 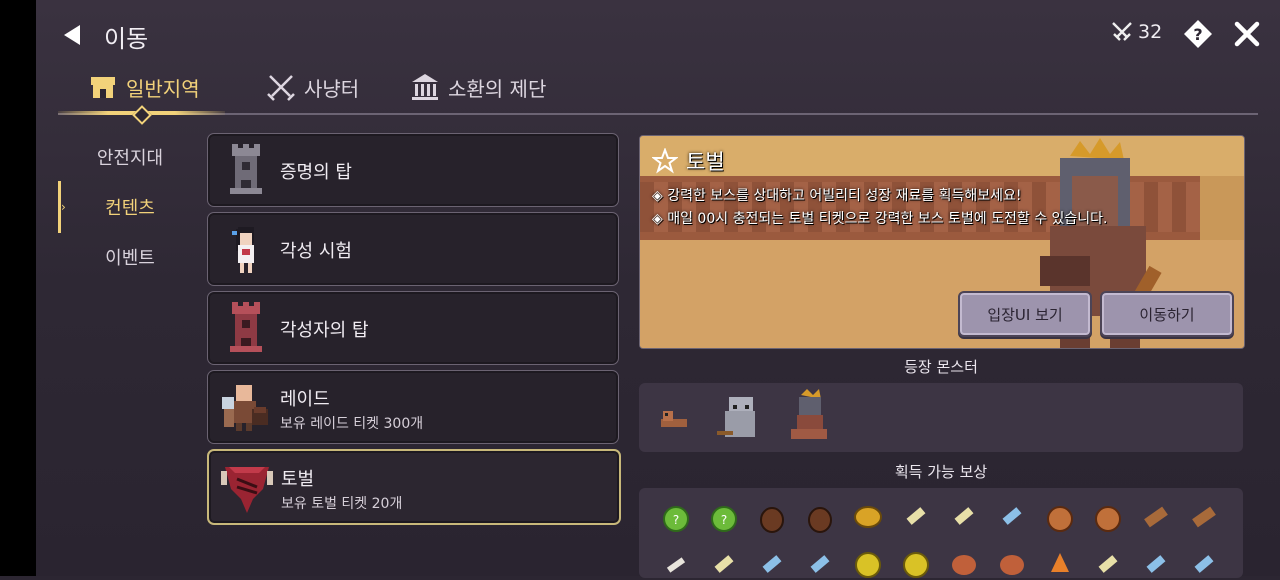 What do you see at coordinates (705, 162) in the screenshot?
I see `detail-title: 토벌` at bounding box center [705, 162].